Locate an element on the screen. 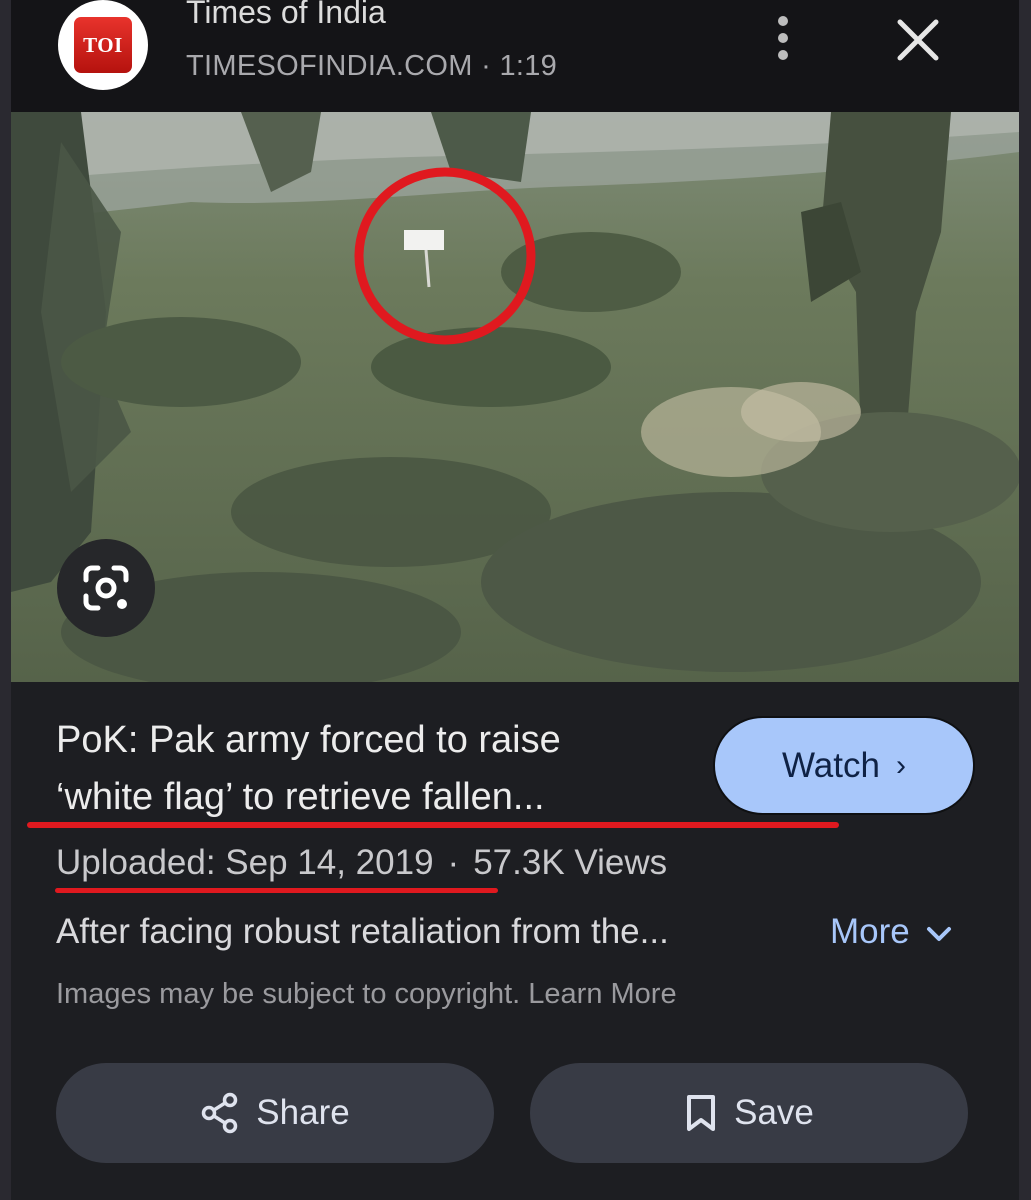 The height and width of the screenshot is (1200, 1031). upload-red-underline is located at coordinates (276, 890).